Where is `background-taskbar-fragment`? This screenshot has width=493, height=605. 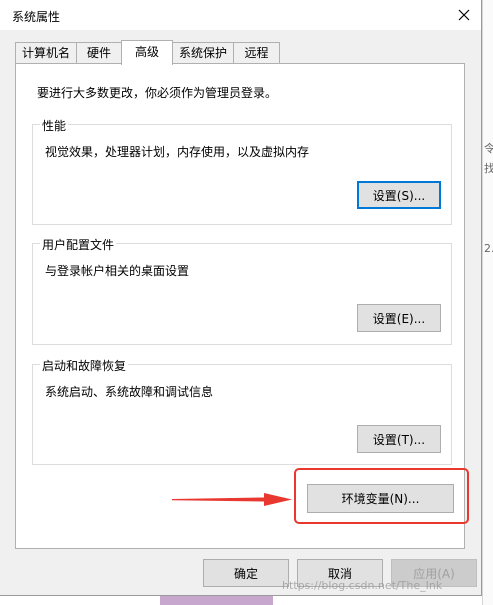
background-taskbar-fragment is located at coordinates (216, 600).